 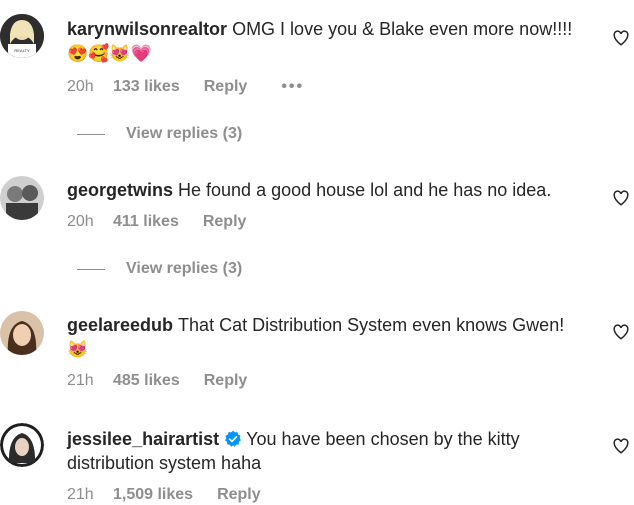 I want to click on comment-username: geelareedub, so click(x=120, y=325).